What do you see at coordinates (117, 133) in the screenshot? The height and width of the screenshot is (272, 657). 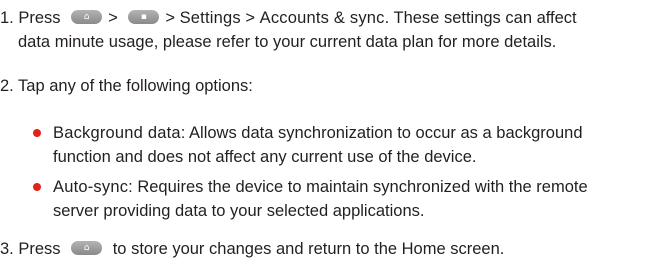 I see `option-term: Background data` at bounding box center [117, 133].